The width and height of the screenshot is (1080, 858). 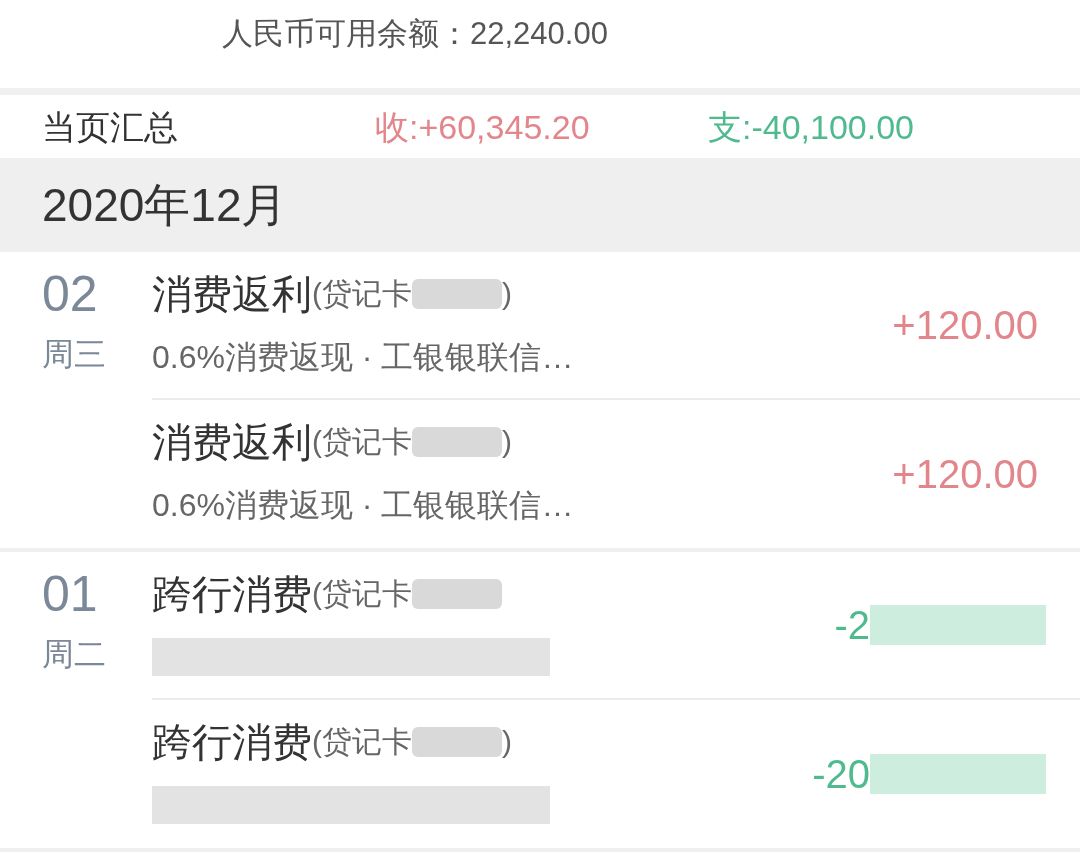 What do you see at coordinates (74, 354) in the screenshot?
I see `weekday-label: 周三` at bounding box center [74, 354].